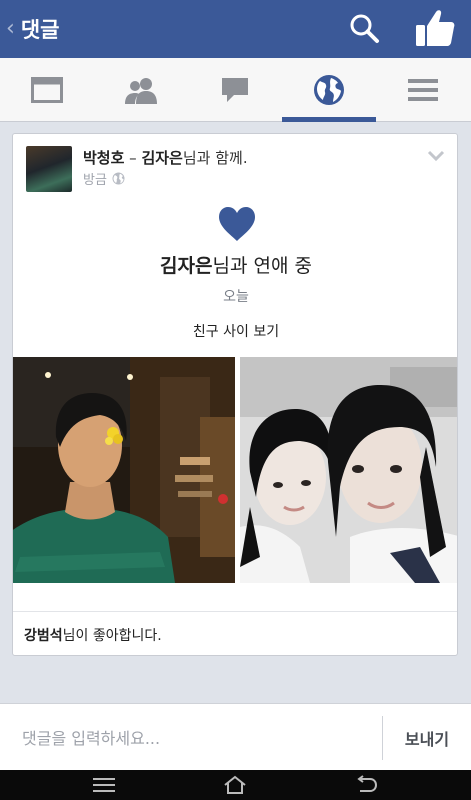 The height and width of the screenshot is (800, 471). What do you see at coordinates (237, 224) in the screenshot?
I see `heart-icon` at bounding box center [237, 224].